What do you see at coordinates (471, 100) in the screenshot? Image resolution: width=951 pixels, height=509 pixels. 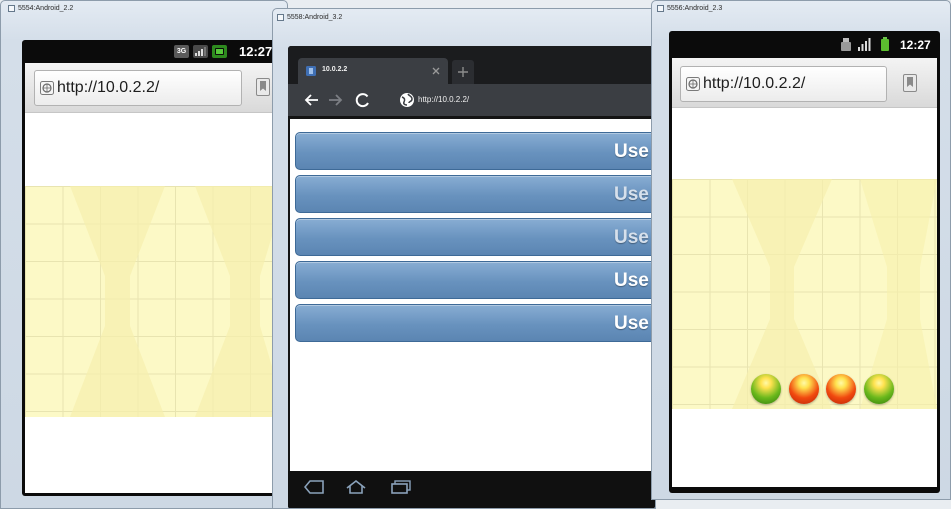 I see `navigation-bar: http://10.0.2.2/` at bounding box center [471, 100].